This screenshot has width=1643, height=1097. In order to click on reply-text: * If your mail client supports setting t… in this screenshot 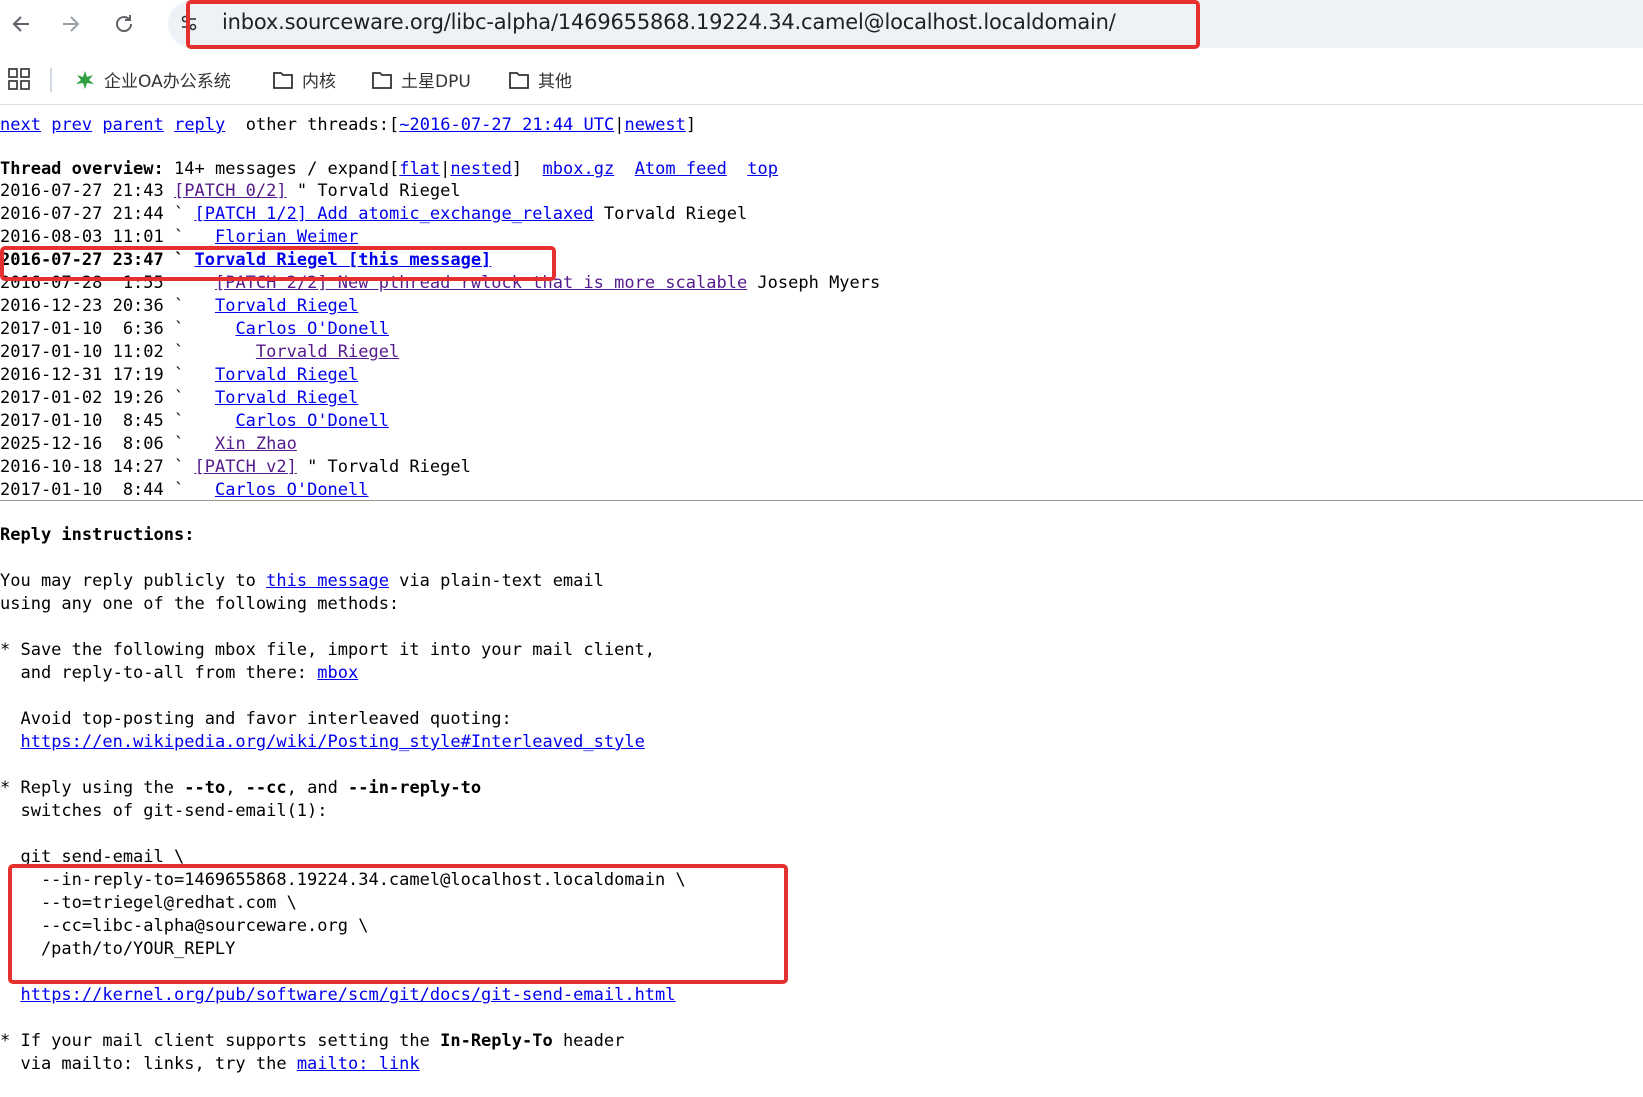, I will do `click(220, 1041)`.